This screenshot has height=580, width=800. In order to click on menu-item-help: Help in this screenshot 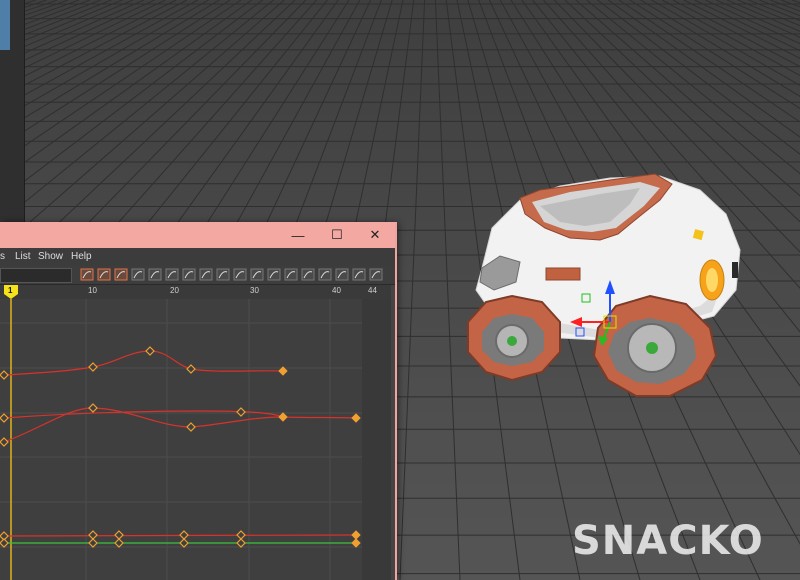, I will do `click(81, 256)`.